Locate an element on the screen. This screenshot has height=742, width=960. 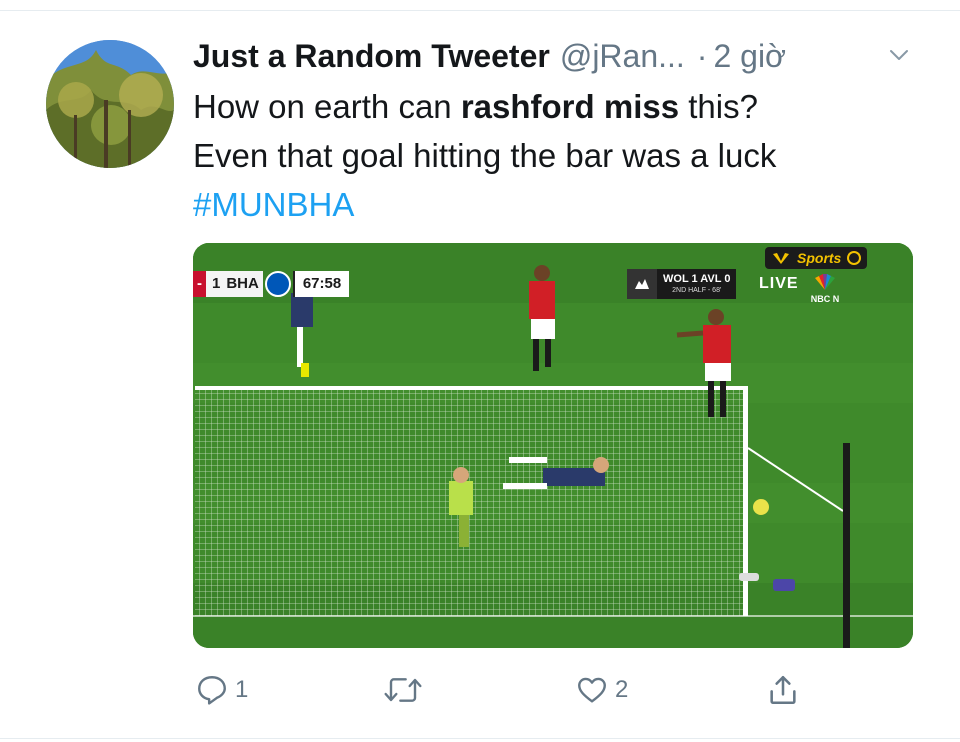
bottom-divider is located at coordinates (480, 738).